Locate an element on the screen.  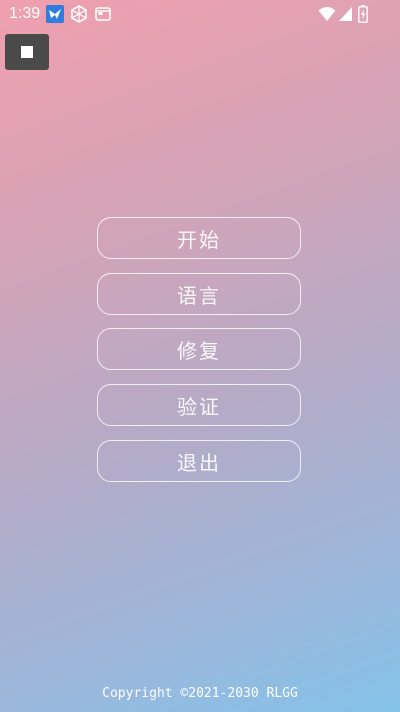
verify-button-label: 验证 is located at coordinates (199, 406).